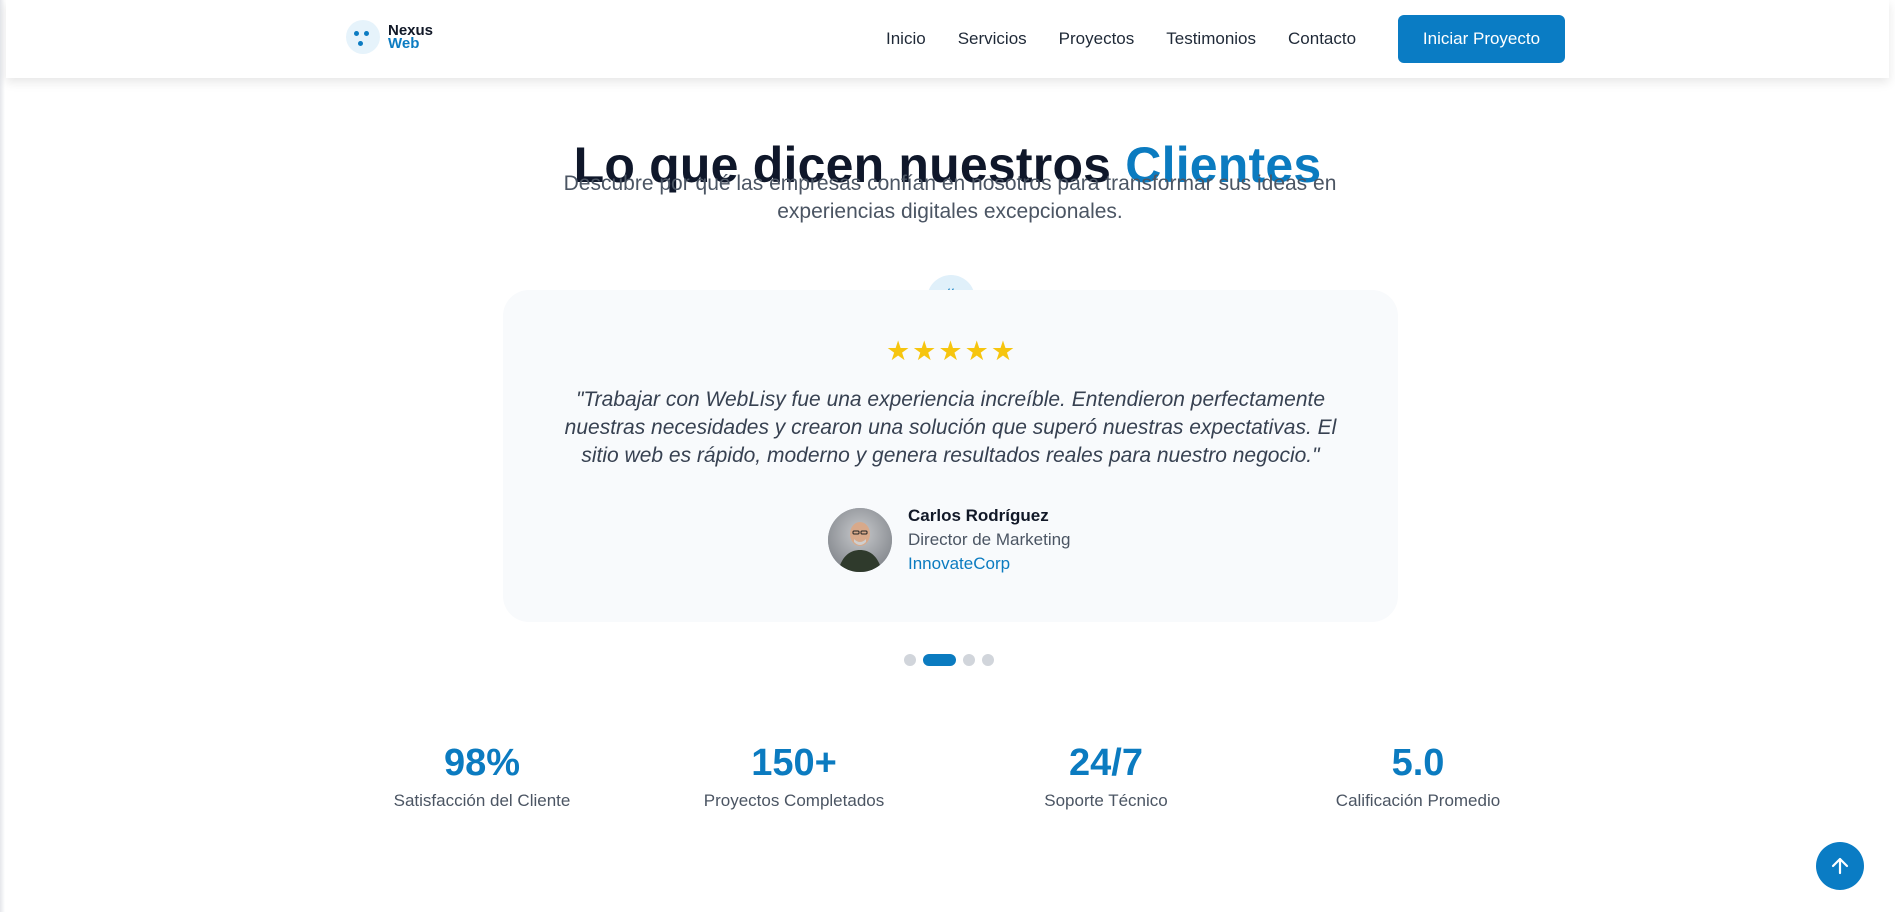 Image resolution: width=1895 pixels, height=912 pixels. I want to click on stat-value: 150+, so click(794, 763).